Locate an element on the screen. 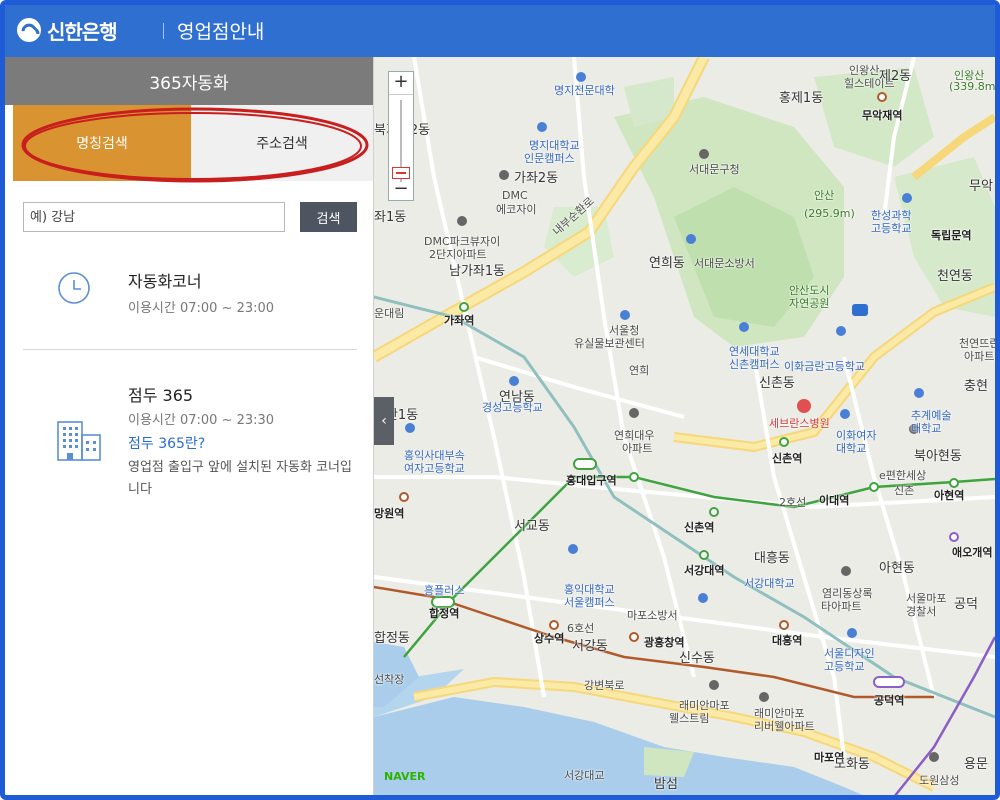 Image resolution: width=1000 pixels, height=800 pixels. map-label: 독립문역 is located at coordinates (951, 235).